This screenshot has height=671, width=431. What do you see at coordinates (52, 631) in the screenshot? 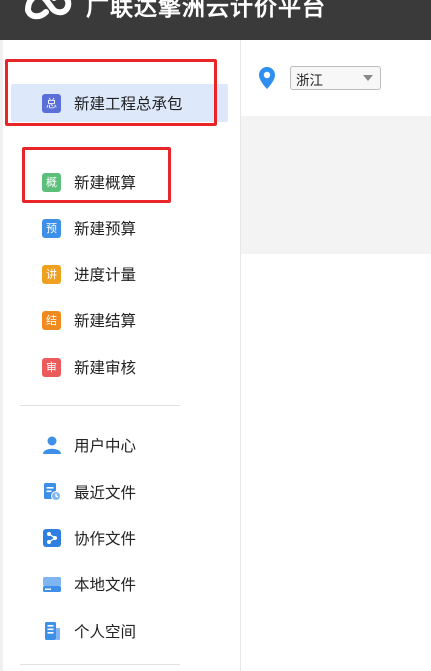
I see `personal-space-icon` at bounding box center [52, 631].